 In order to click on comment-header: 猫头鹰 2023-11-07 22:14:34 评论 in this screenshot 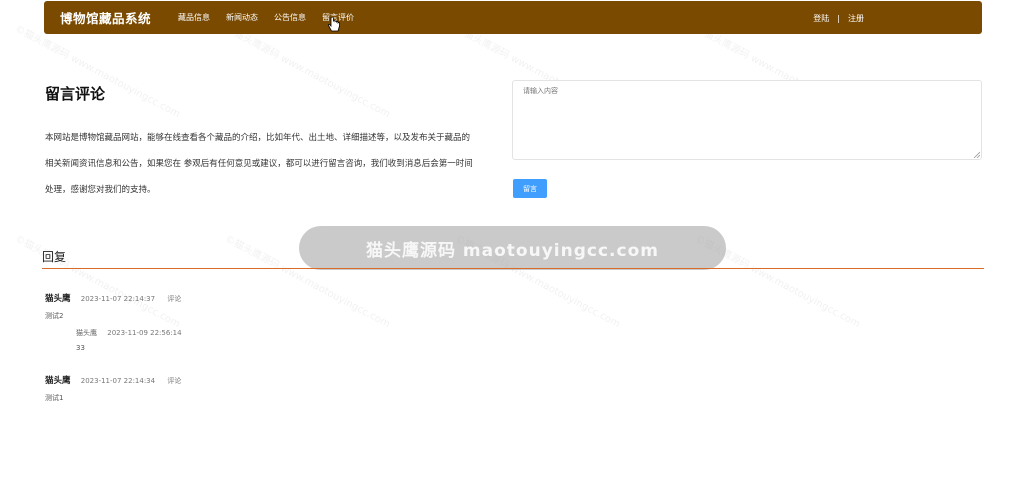, I will do `click(113, 380)`.